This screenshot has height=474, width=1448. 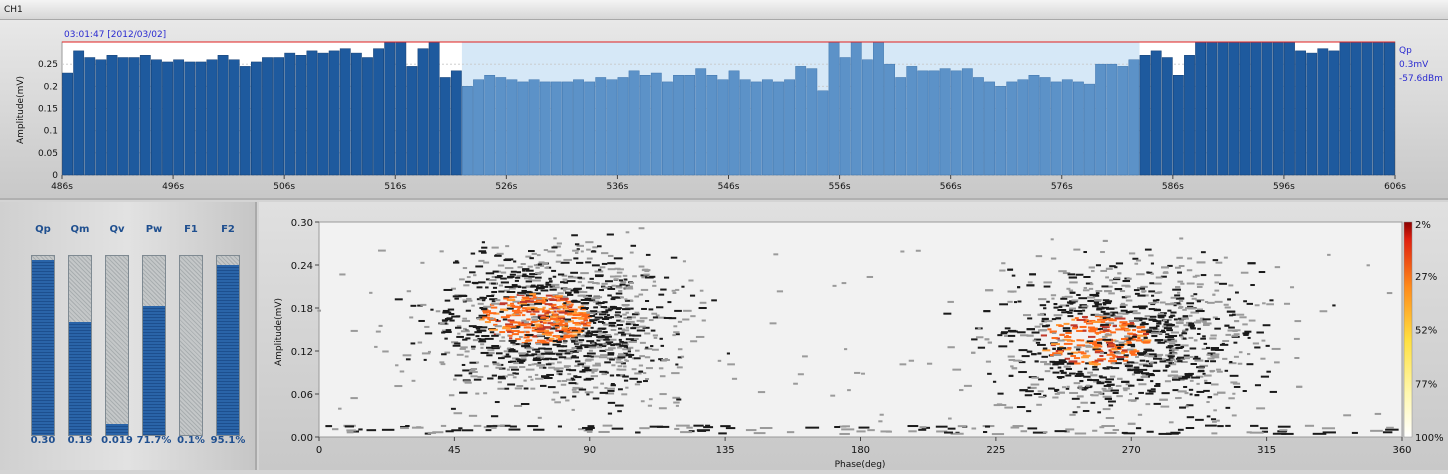 I want to click on stat-bar-f2, so click(x=228, y=345).